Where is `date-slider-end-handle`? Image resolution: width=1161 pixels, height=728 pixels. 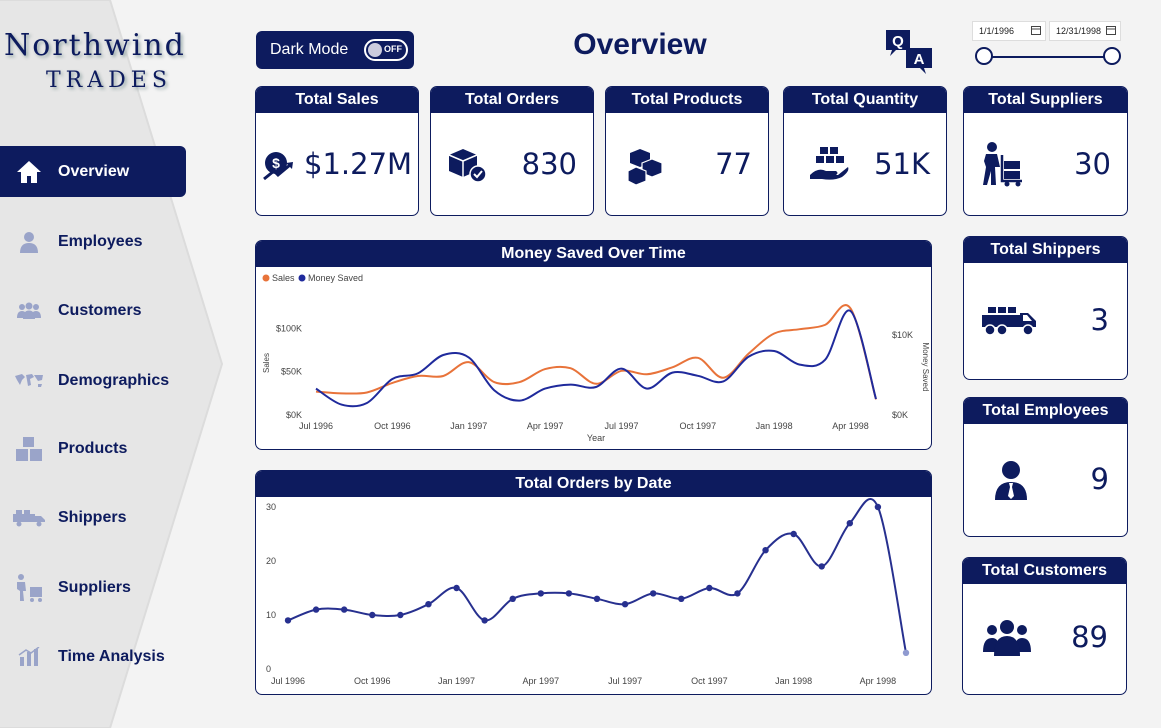 date-slider-end-handle is located at coordinates (1112, 56).